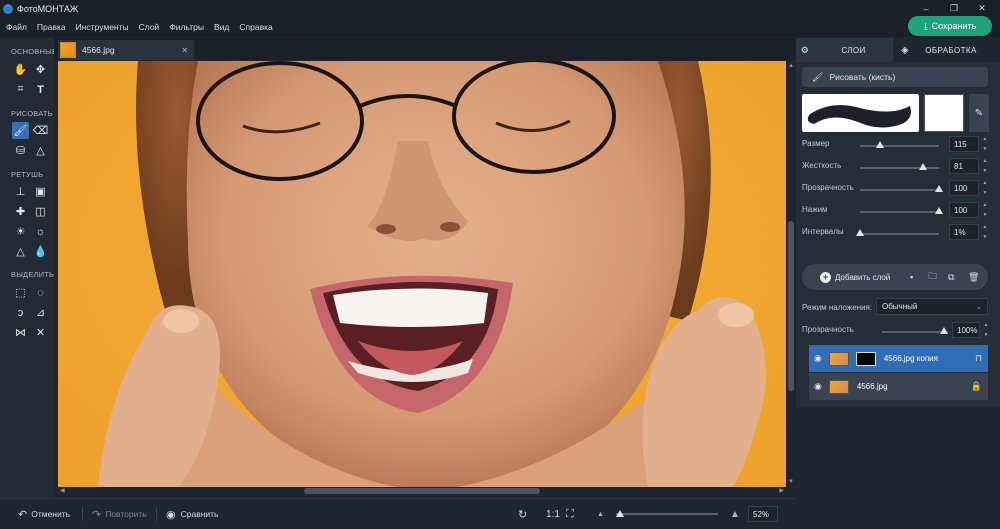  What do you see at coordinates (923, 166) in the screenshot?
I see `hardness-slider-thumb` at bounding box center [923, 166].